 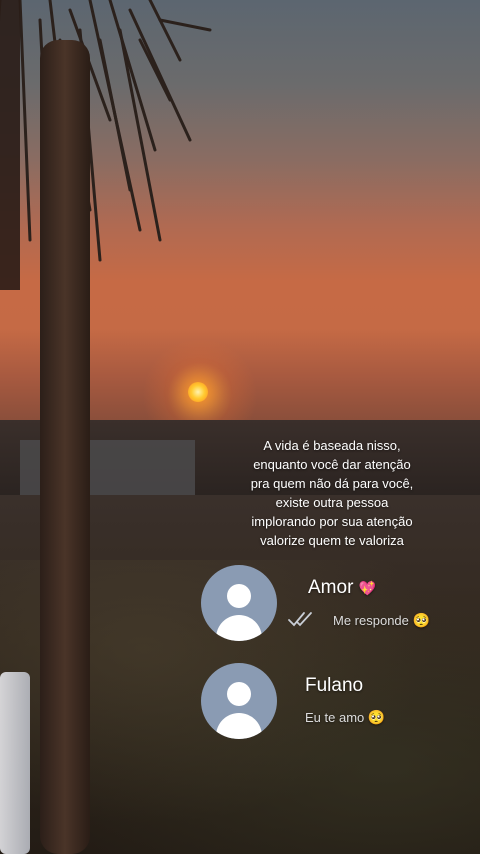 What do you see at coordinates (65, 447) in the screenshot?
I see `wooden-pole` at bounding box center [65, 447].